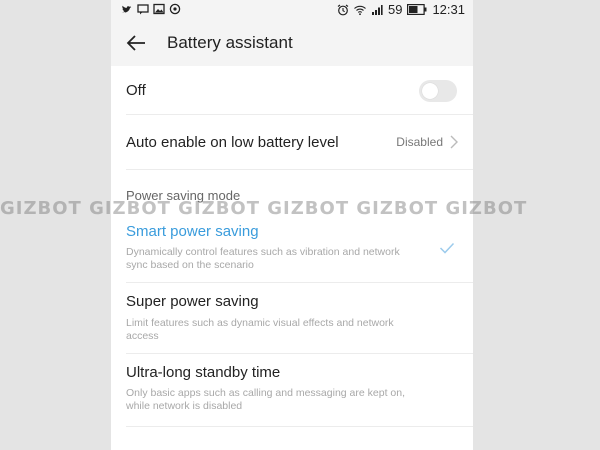 The width and height of the screenshot is (600, 450). What do you see at coordinates (143, 9) in the screenshot?
I see `message-icon` at bounding box center [143, 9].